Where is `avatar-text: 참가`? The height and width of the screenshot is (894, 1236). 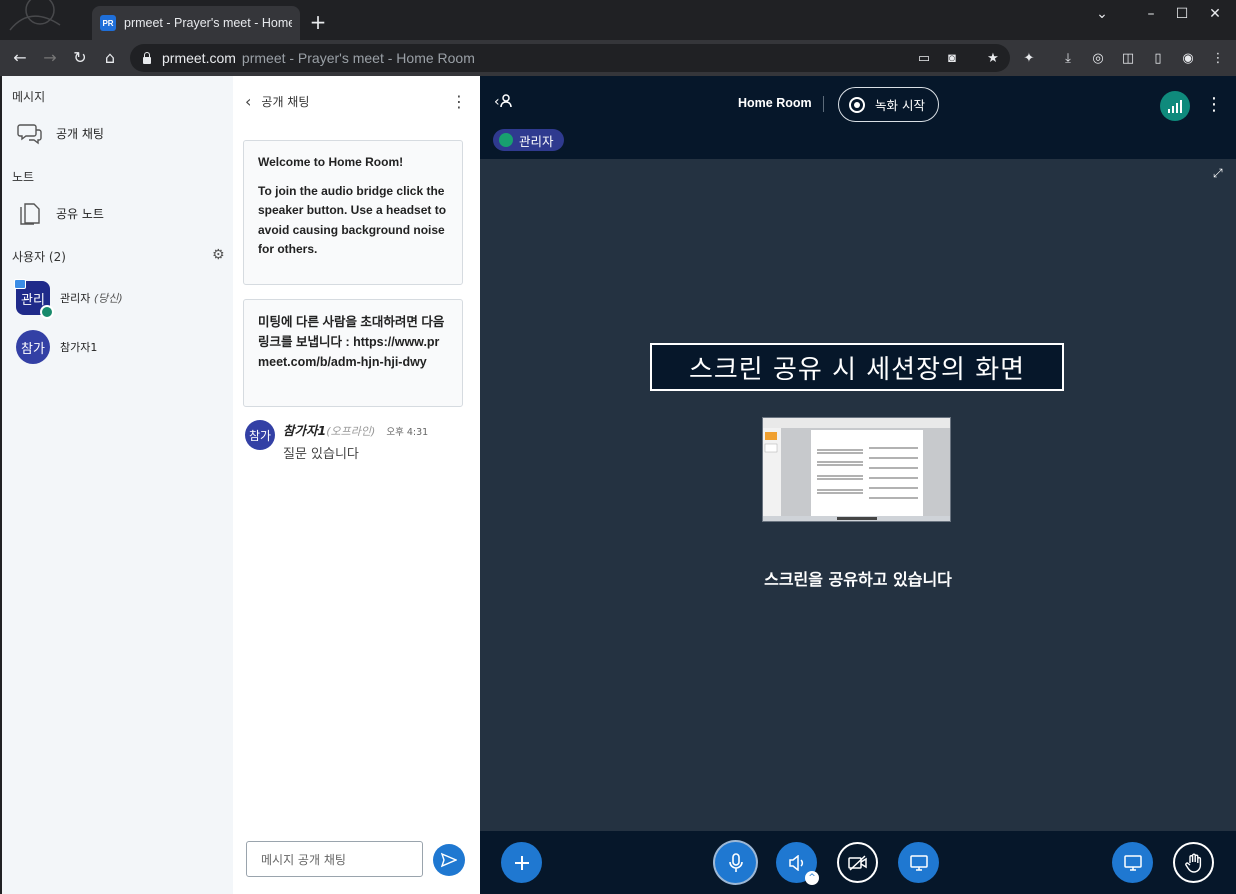 avatar-text: 참가 is located at coordinates (33, 349).